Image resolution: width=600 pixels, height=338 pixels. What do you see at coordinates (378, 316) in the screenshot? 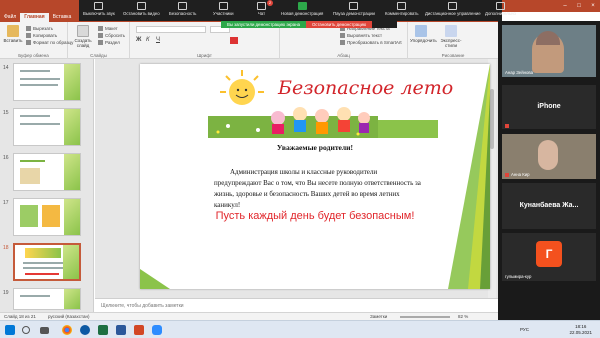
I see `notes-toggle: Заметки` at bounding box center [378, 316].